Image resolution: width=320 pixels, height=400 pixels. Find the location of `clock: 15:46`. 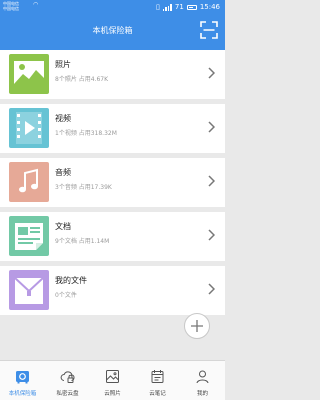

clock: 15:46 is located at coordinates (209, 7).